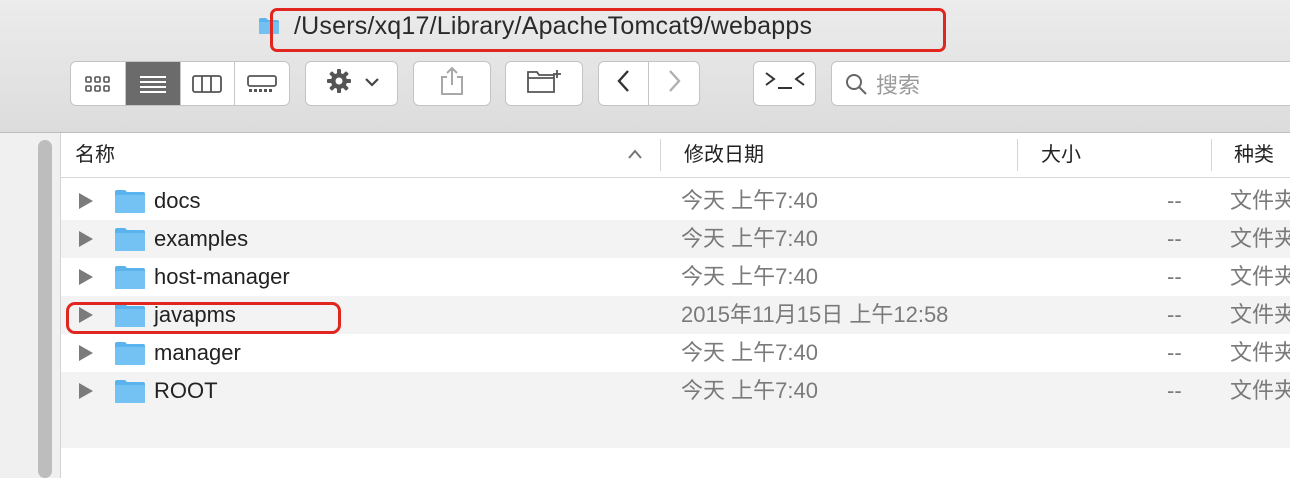  I want to click on list-view-icon, so click(153, 83).